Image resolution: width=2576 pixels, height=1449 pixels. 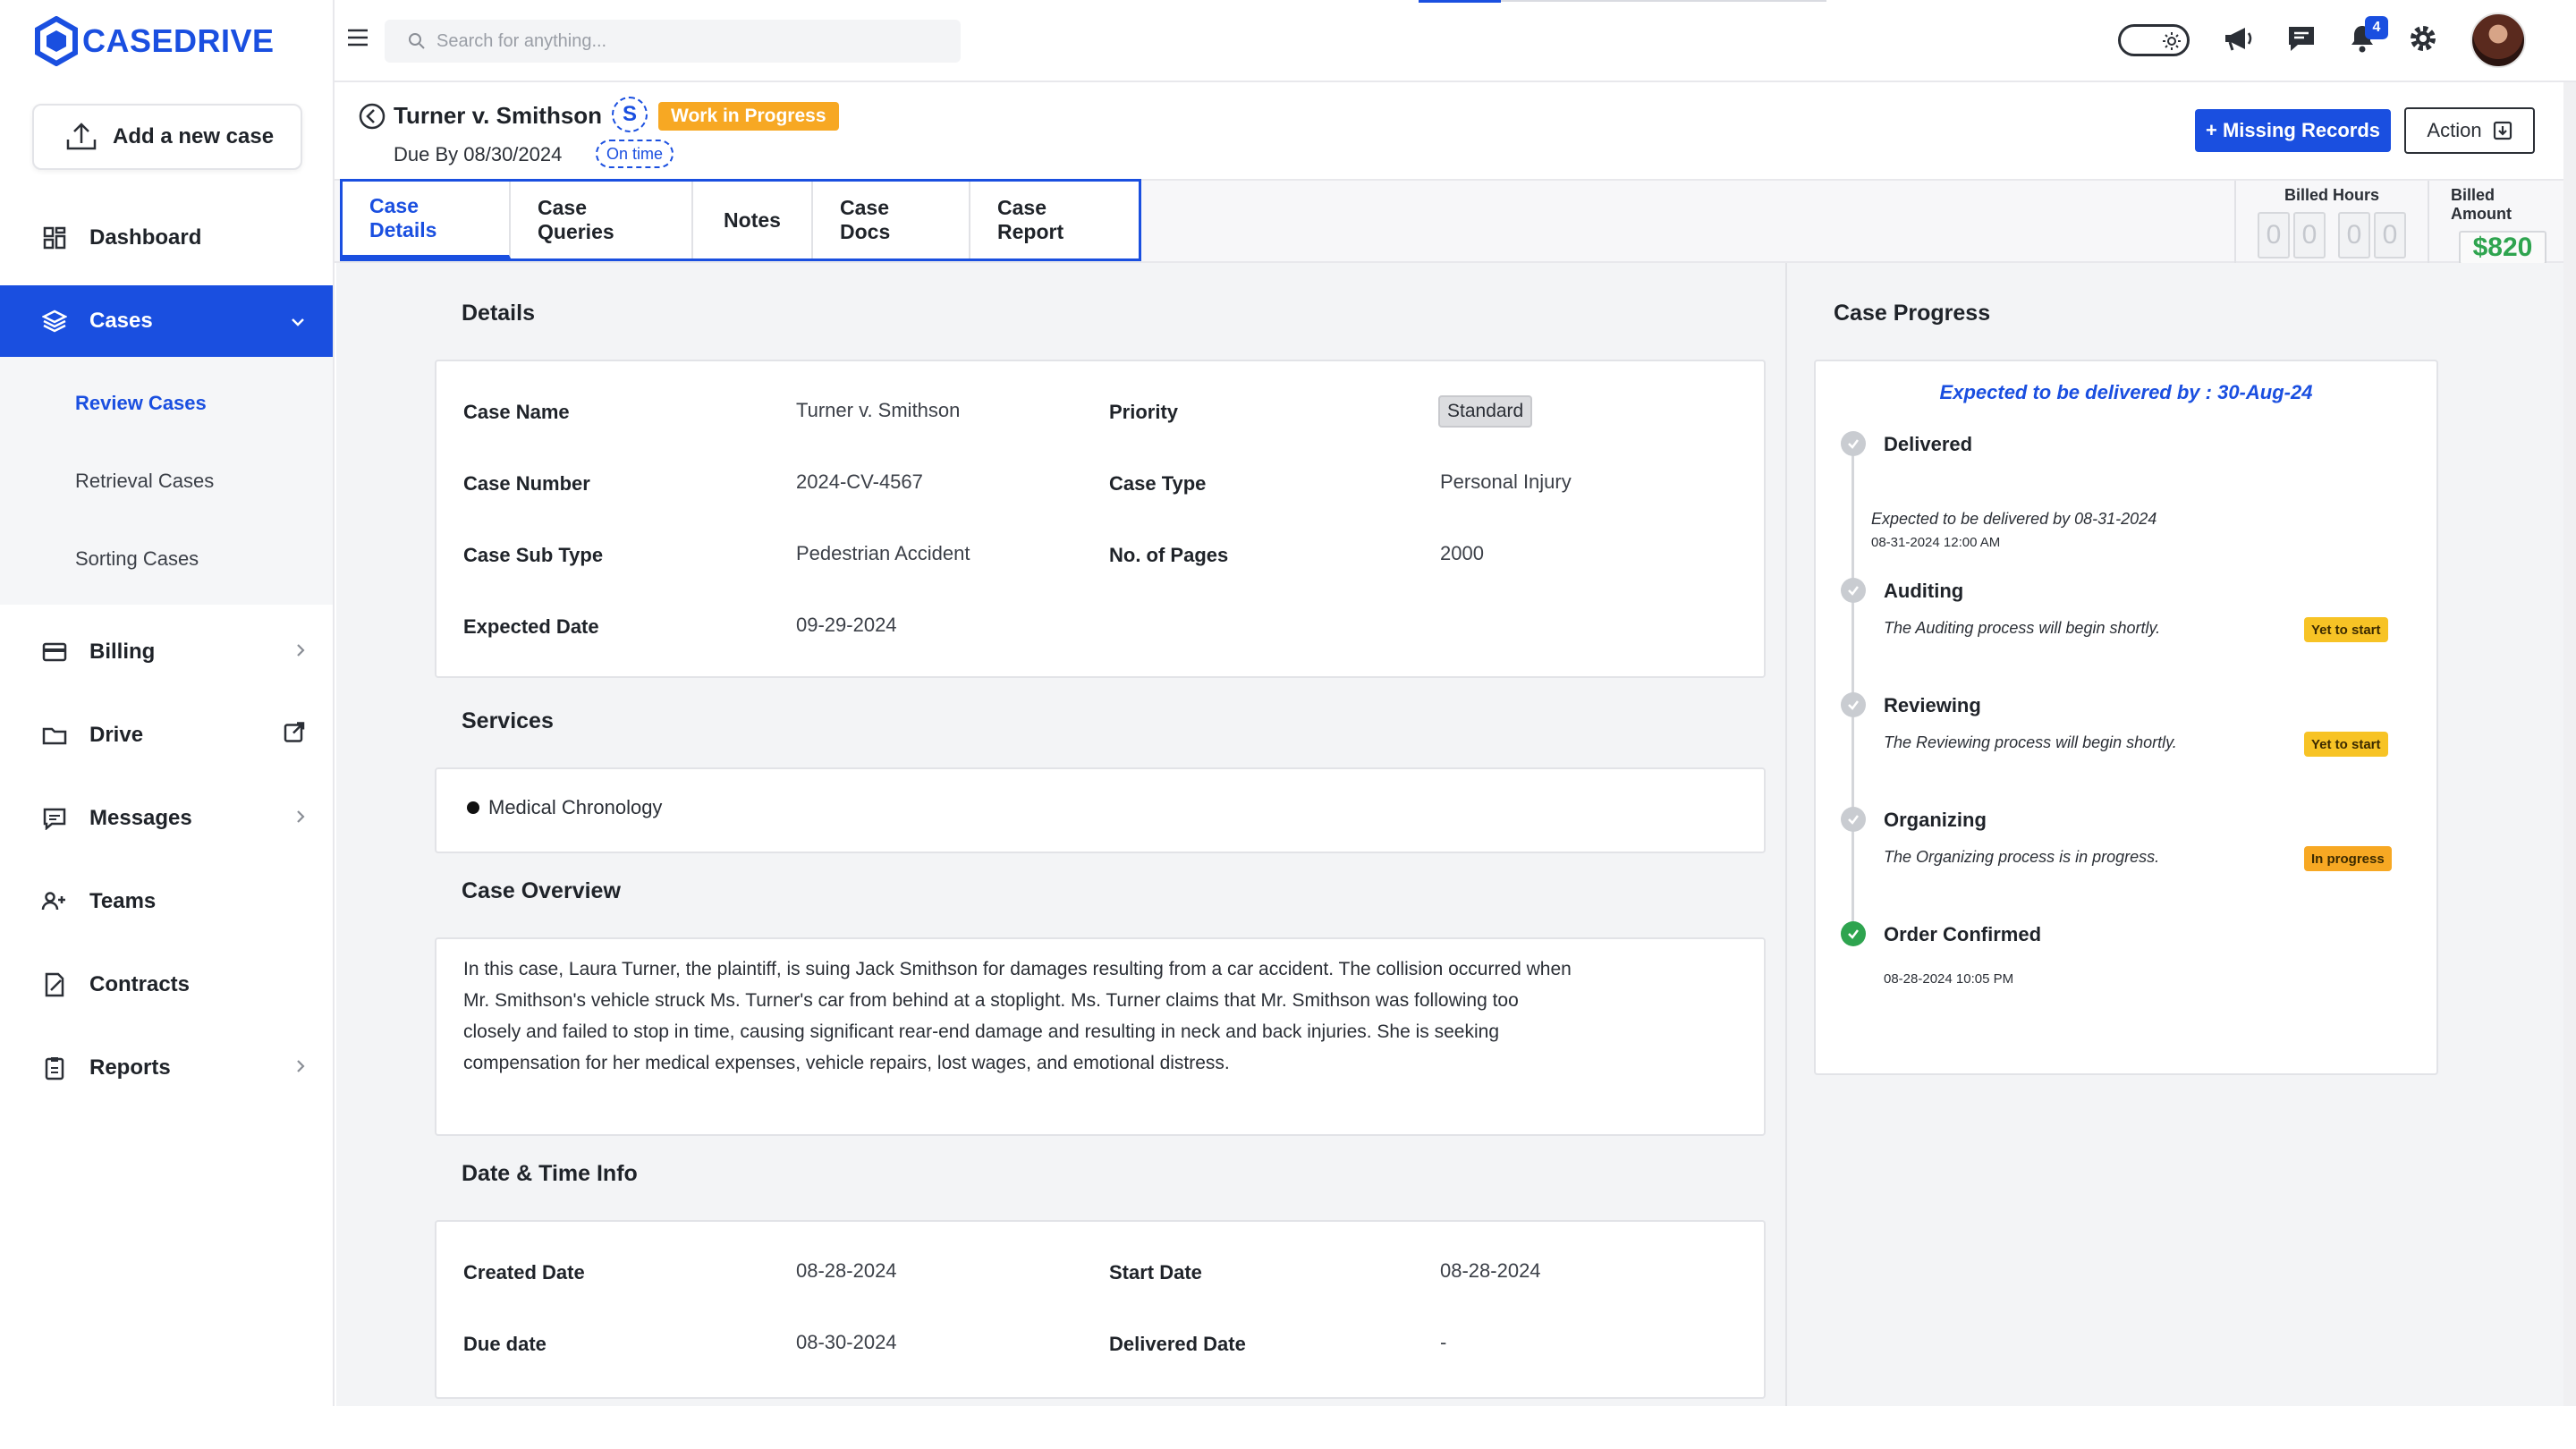 What do you see at coordinates (166, 558) in the screenshot?
I see `subnav-sorting-cases: Sorting Cases` at bounding box center [166, 558].